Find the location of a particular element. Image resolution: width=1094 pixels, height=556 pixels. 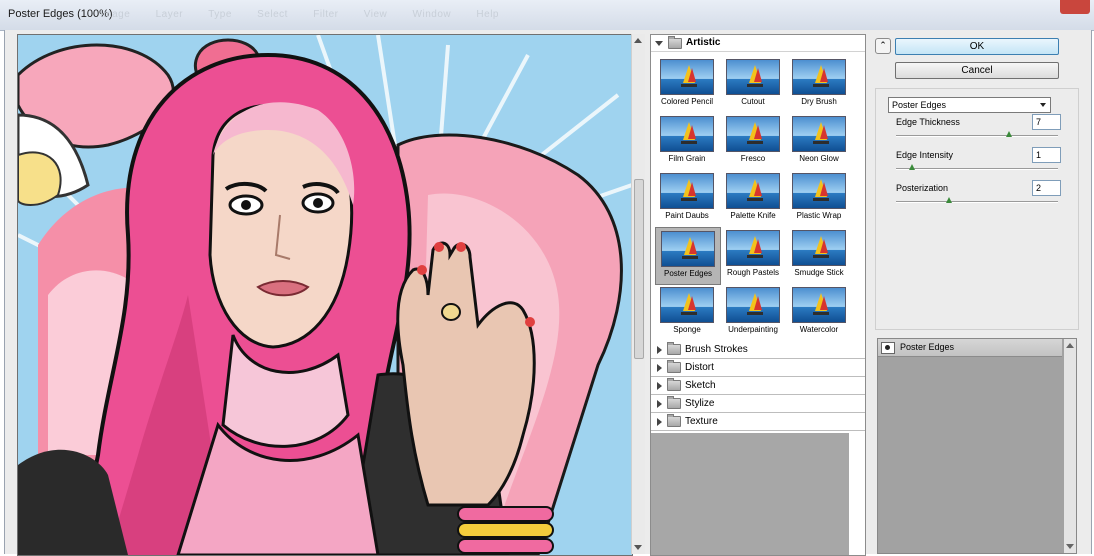

filter-thumb: Neon Glow is located at coordinates (819, 141).